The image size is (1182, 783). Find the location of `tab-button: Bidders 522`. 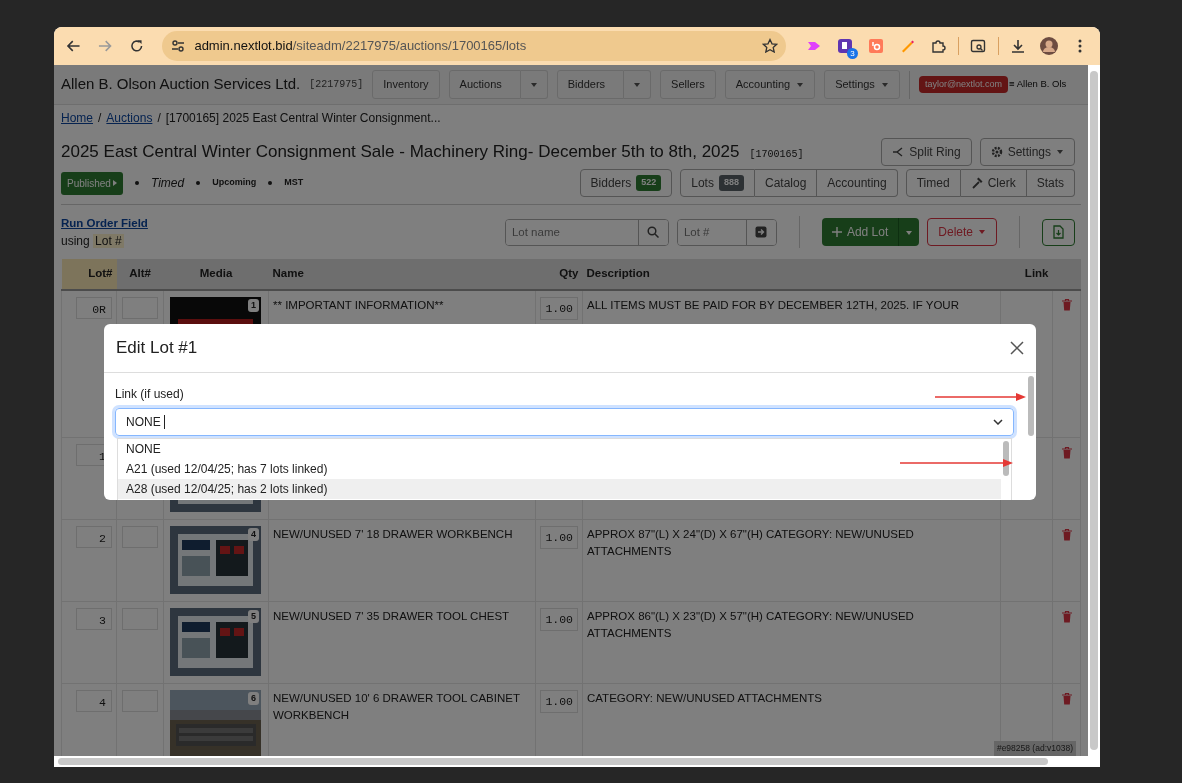

tab-button: Bidders 522 is located at coordinates (626, 183).